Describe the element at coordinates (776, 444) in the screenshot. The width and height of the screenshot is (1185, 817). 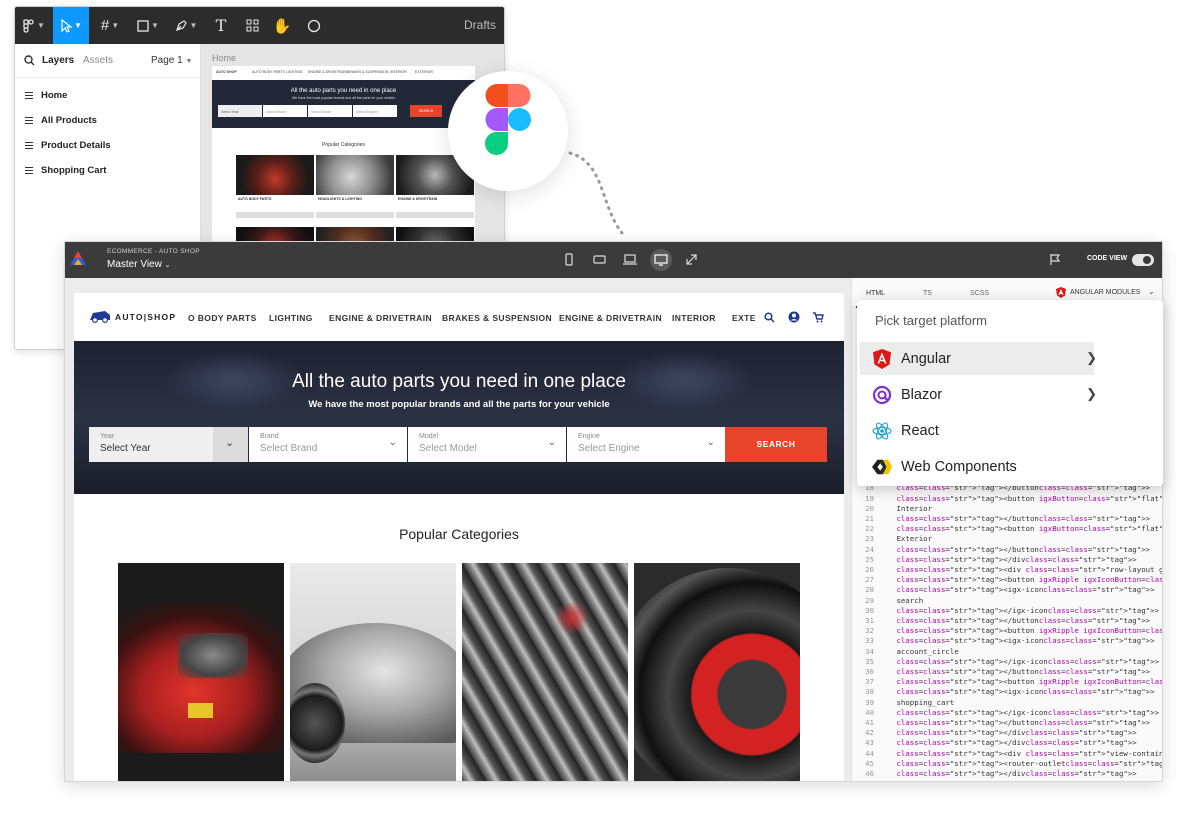
I see `search-button: SEARCH` at that location.